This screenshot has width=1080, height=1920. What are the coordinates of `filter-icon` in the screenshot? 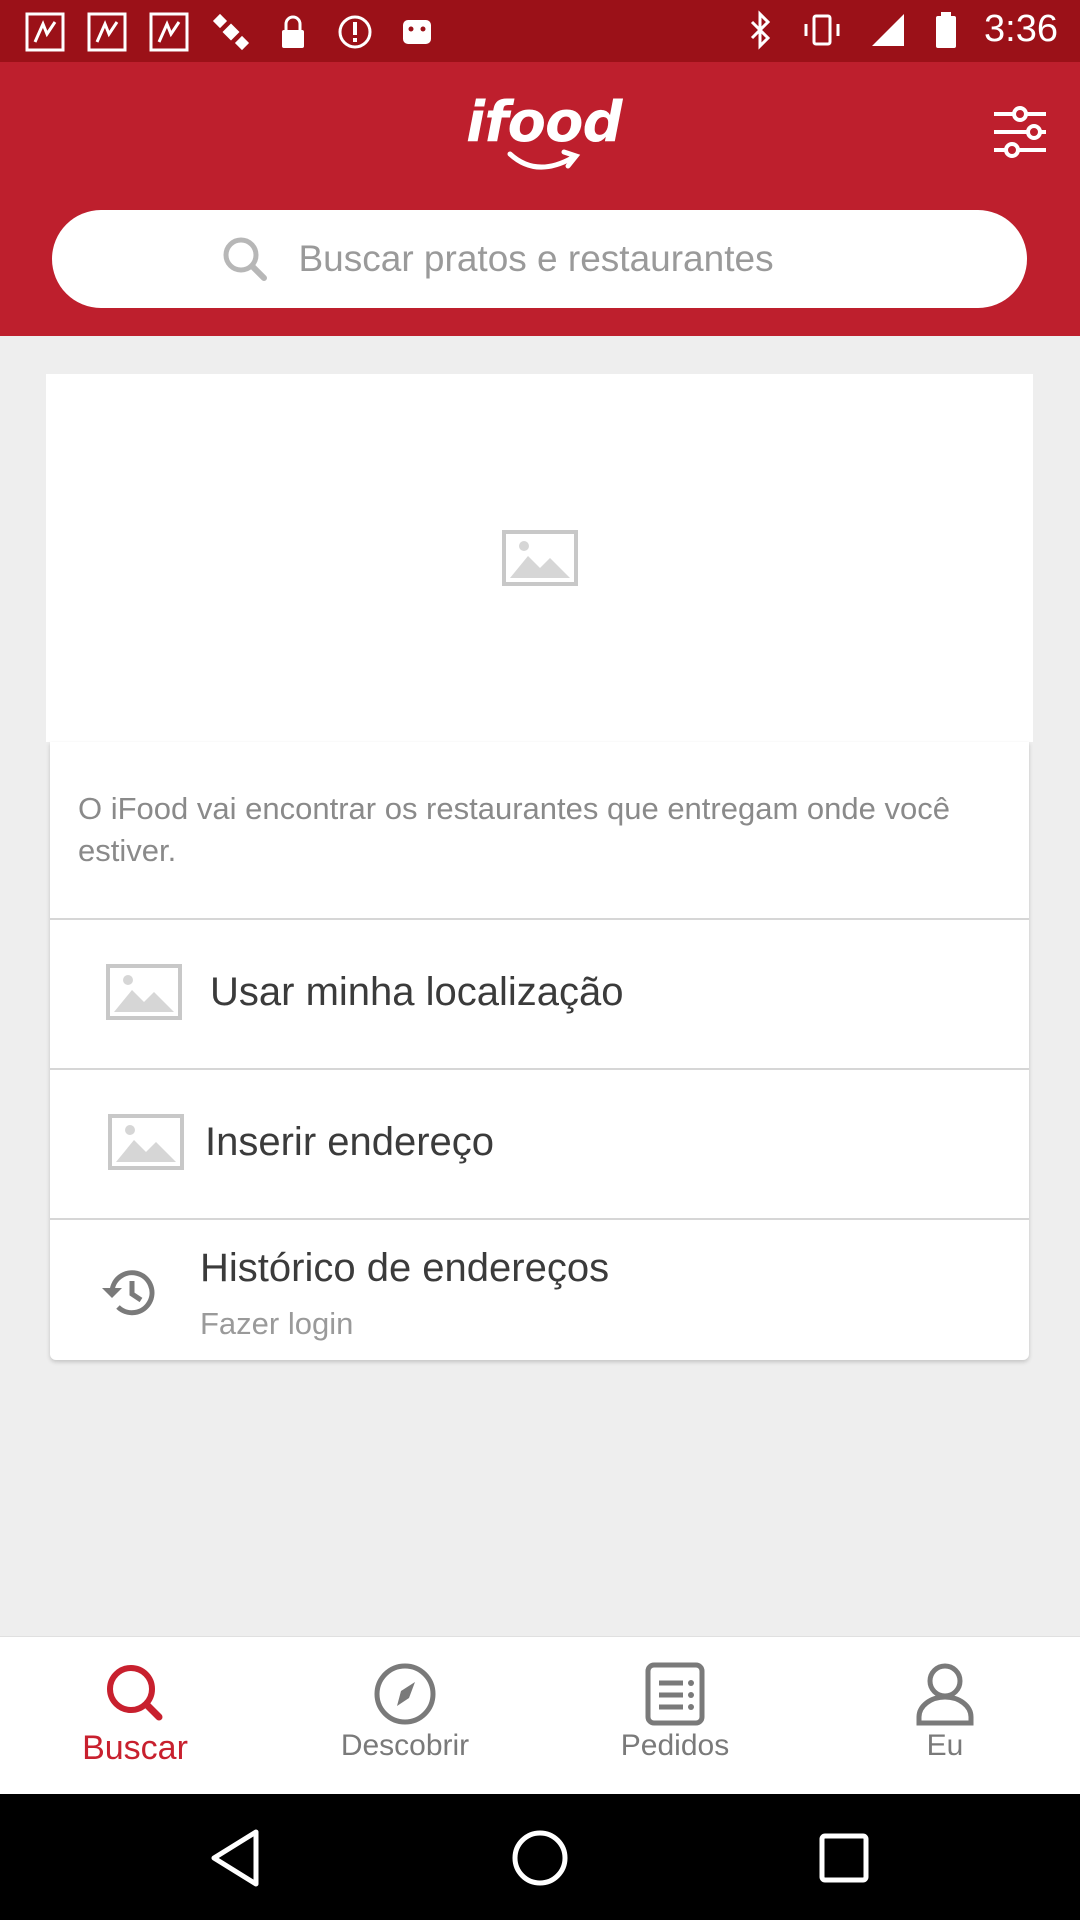 It's located at (1020, 132).